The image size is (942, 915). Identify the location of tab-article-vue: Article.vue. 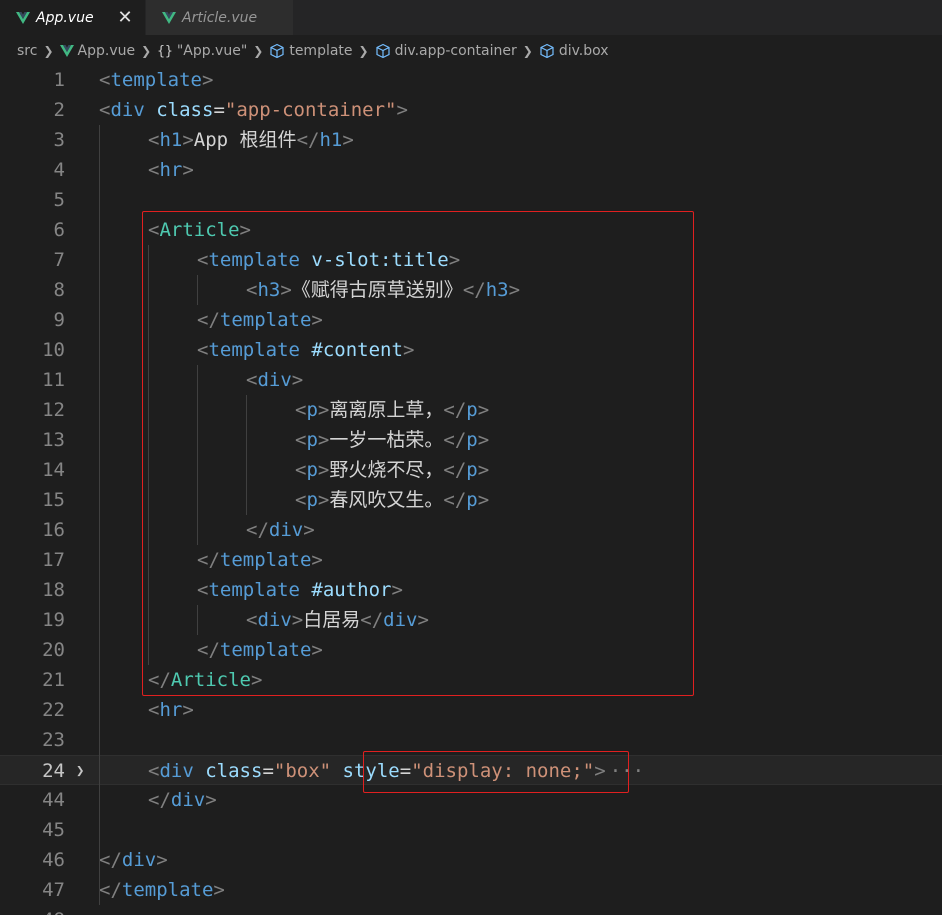
(220, 17).